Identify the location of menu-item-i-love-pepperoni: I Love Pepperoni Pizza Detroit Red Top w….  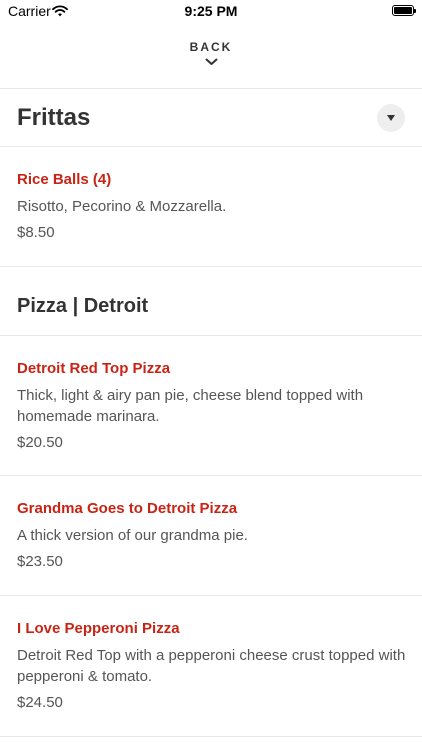
(212, 666).